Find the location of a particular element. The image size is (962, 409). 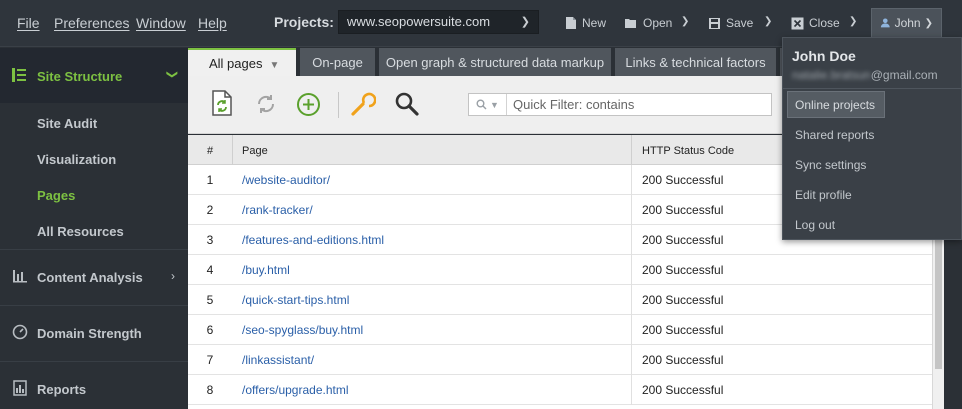

tab-links-technical: Links & technical factors is located at coordinates (695, 62).